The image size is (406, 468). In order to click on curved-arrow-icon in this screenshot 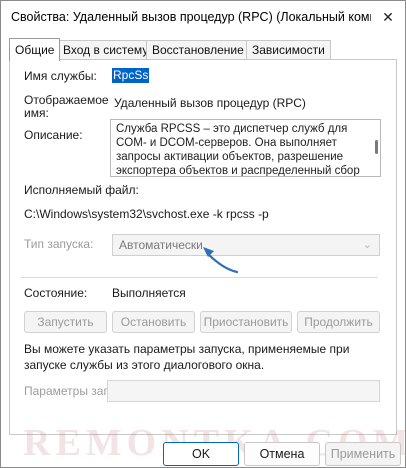, I will do `click(221, 260)`.